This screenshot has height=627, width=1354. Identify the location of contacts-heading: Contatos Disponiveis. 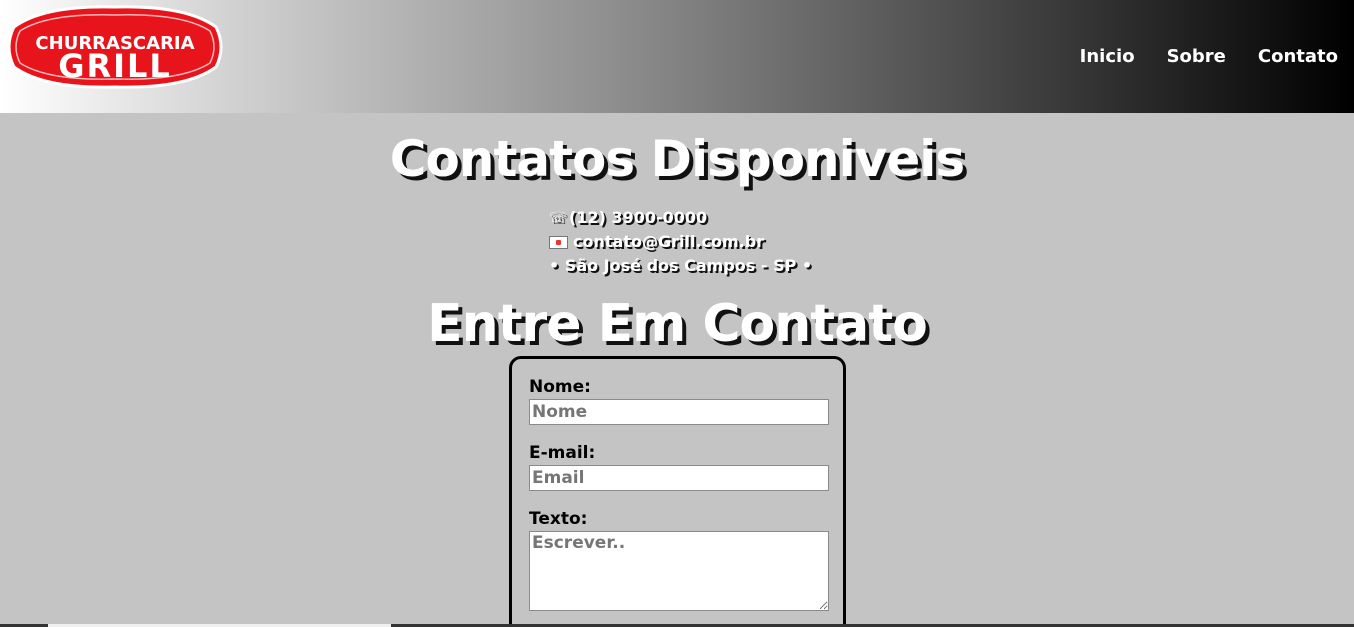
(677, 159).